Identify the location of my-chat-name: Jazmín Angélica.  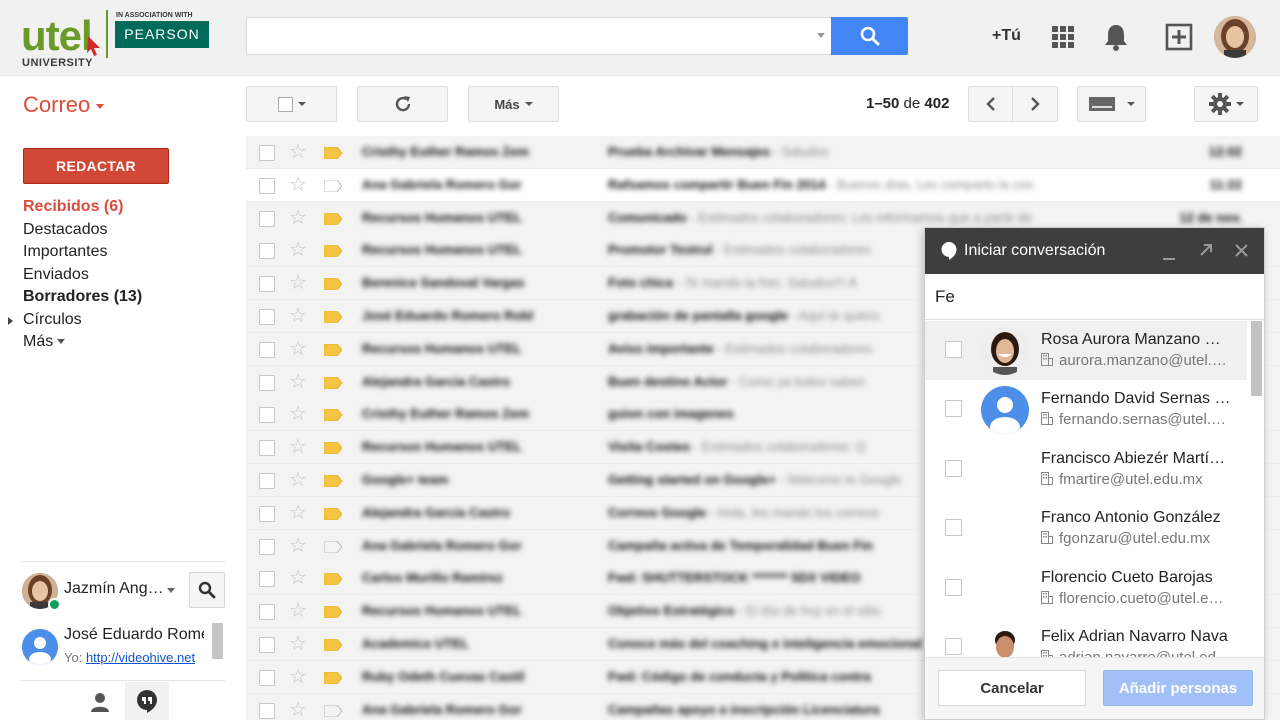
(114, 589).